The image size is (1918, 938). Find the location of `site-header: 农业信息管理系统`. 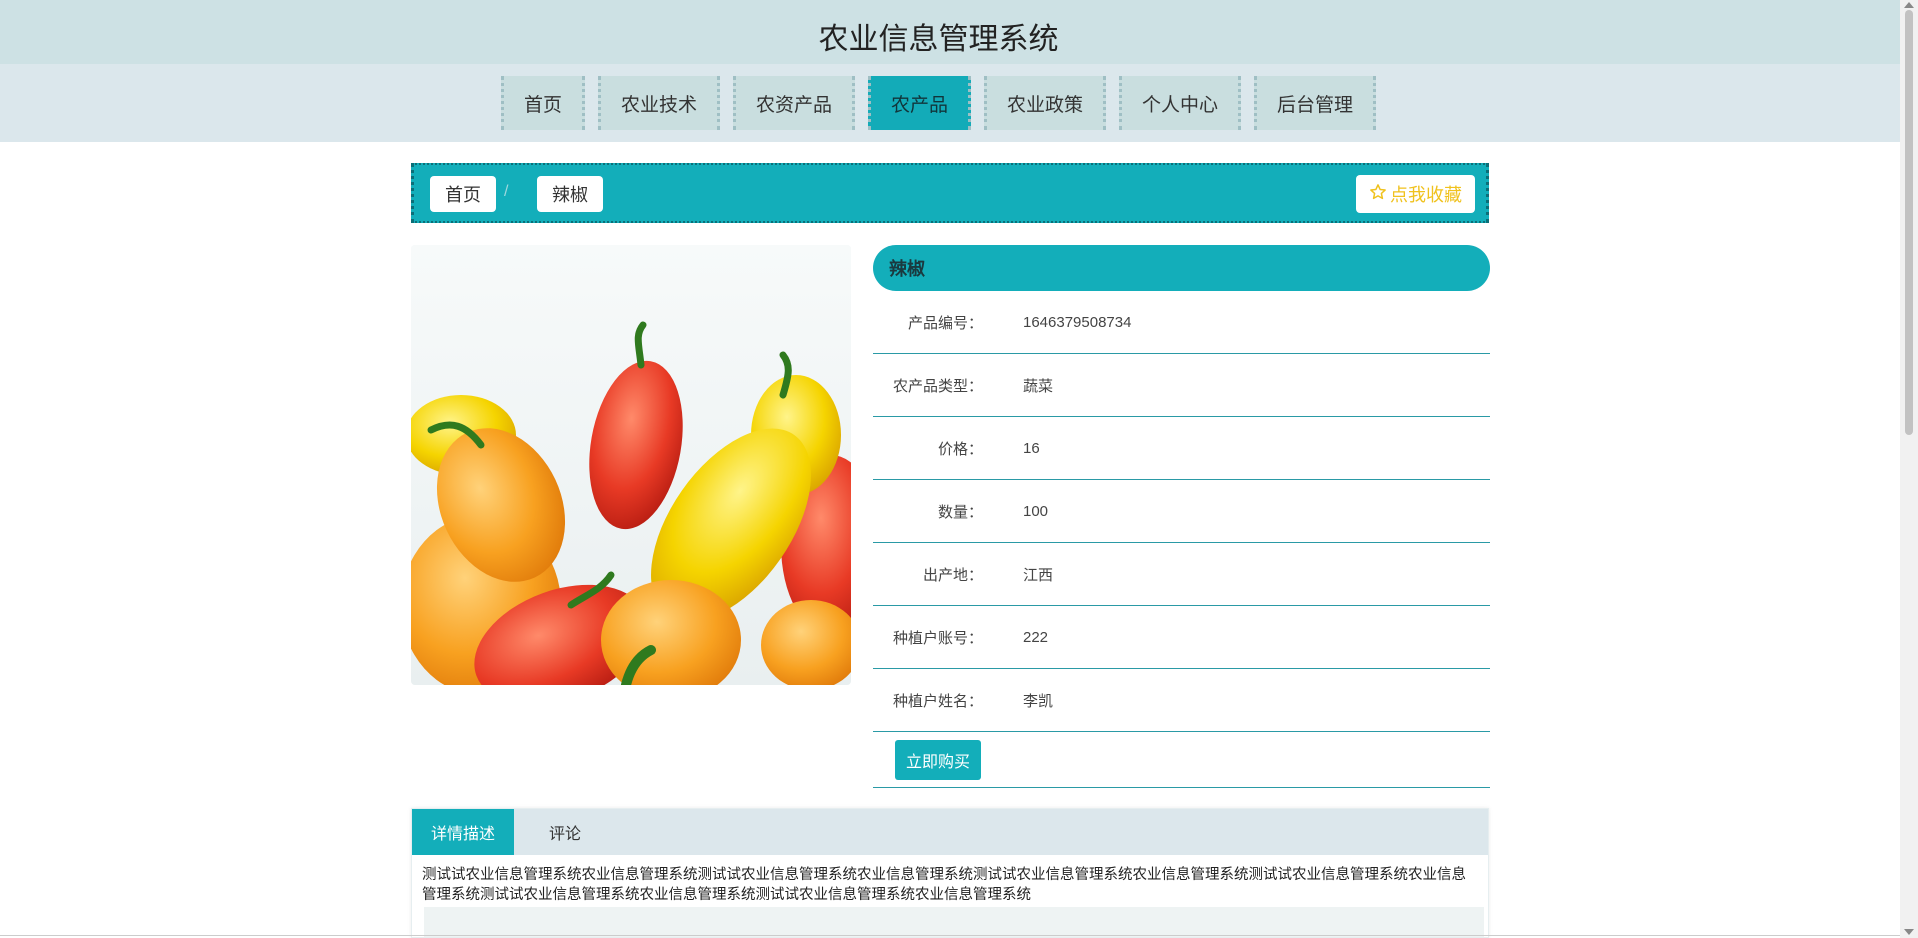

site-header: 农业信息管理系统 is located at coordinates (950, 32).